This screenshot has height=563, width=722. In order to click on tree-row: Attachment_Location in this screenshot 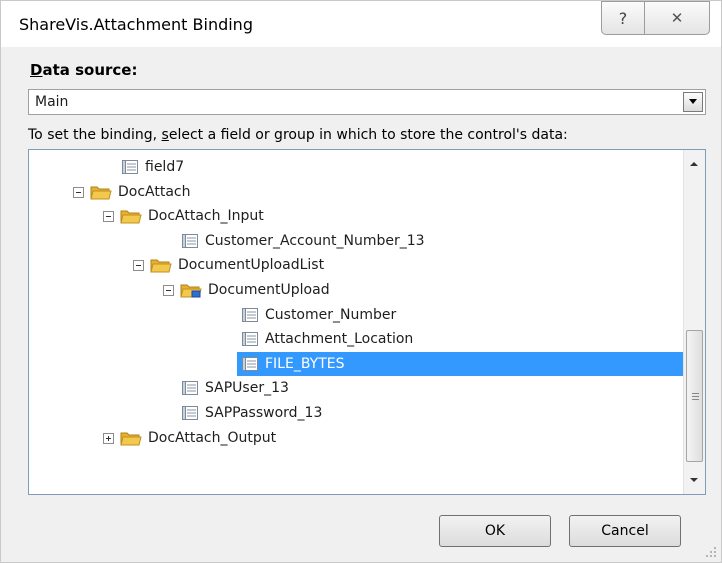, I will do `click(327, 339)`.